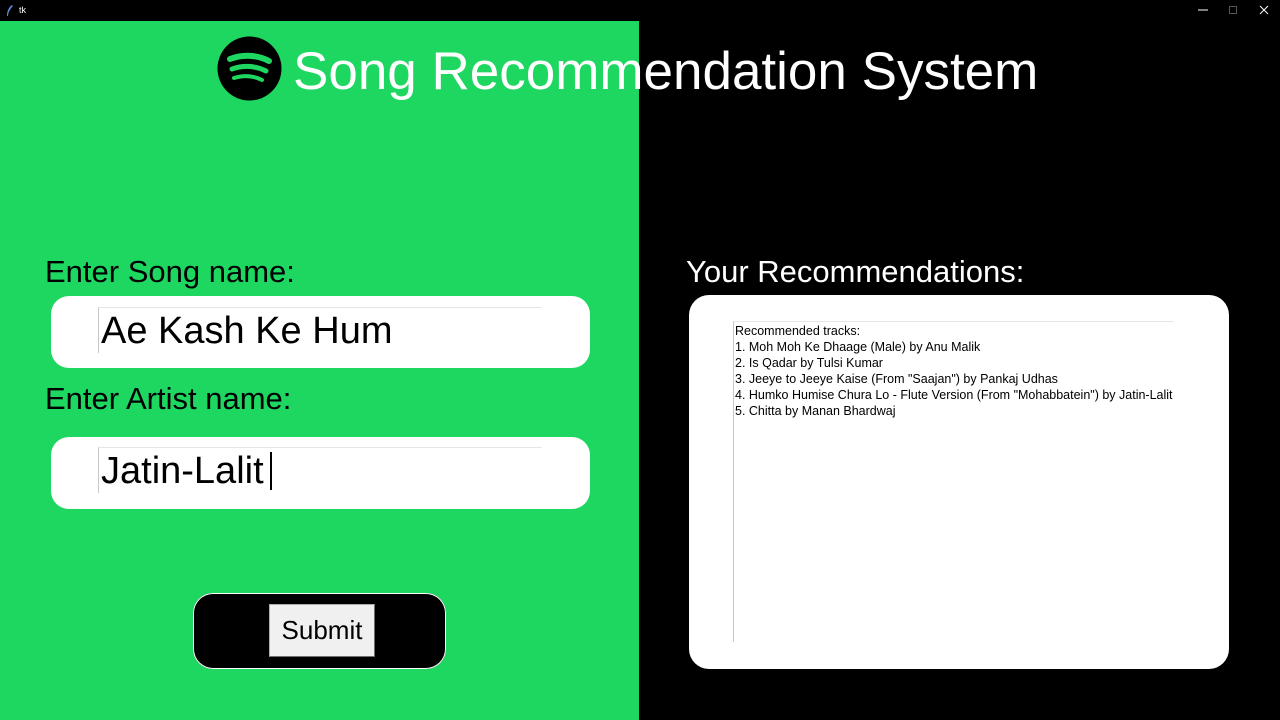  Describe the element at coordinates (23, 10) in the screenshot. I see `window-title: tk` at that location.